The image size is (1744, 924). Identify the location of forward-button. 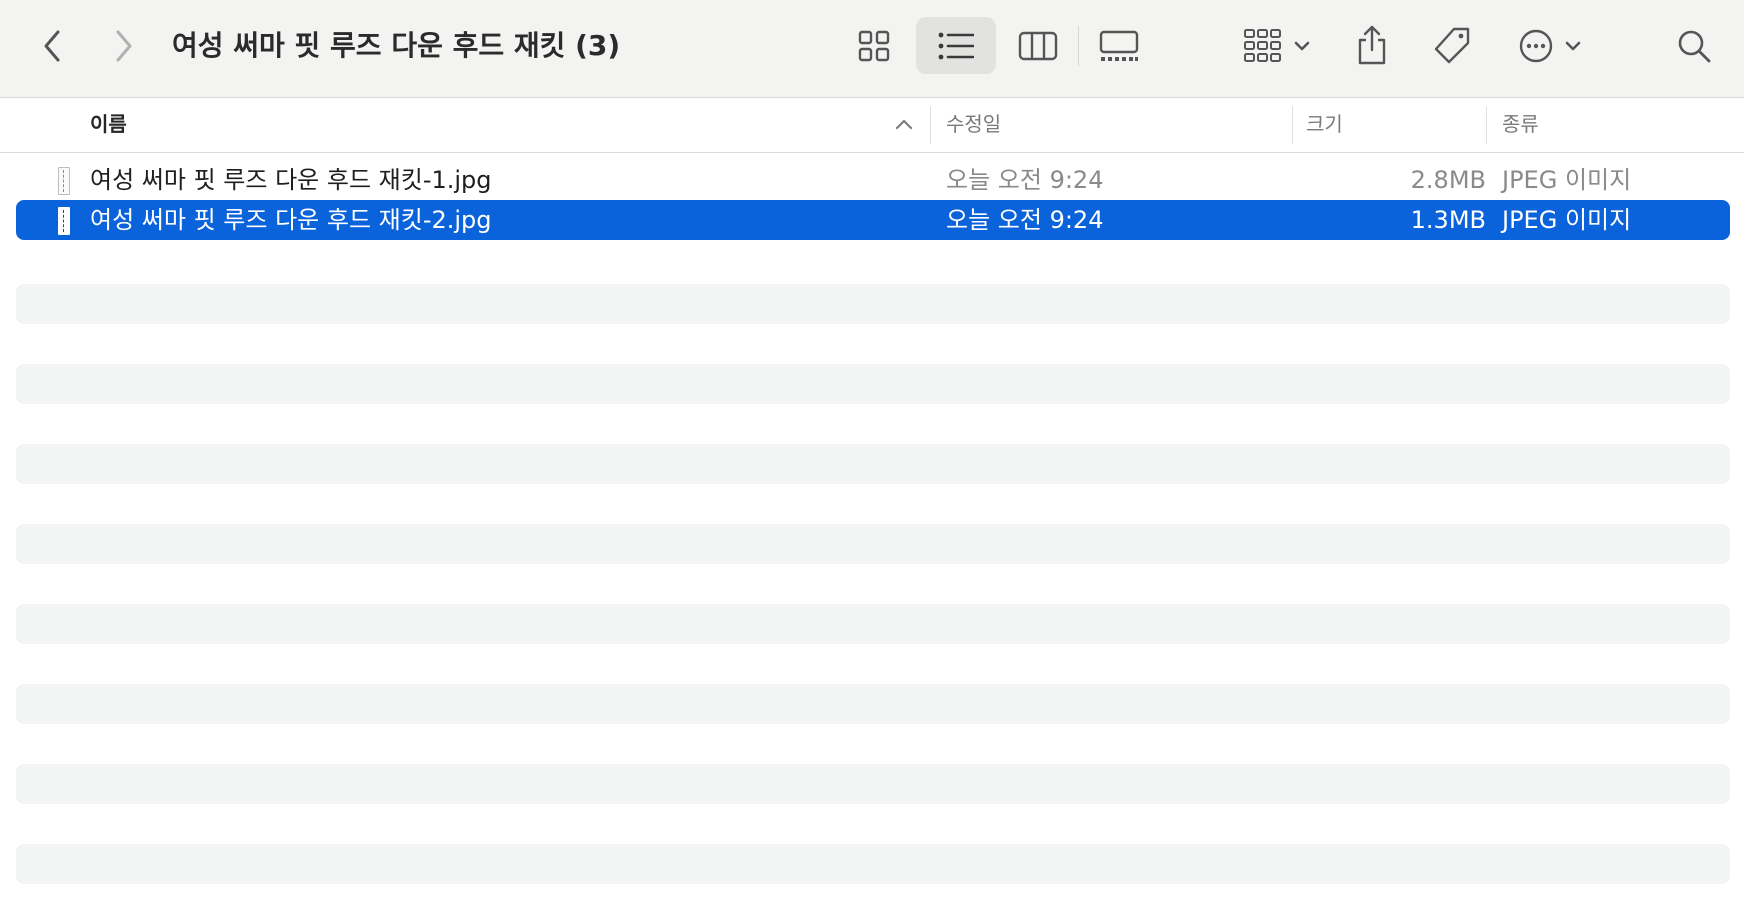
(124, 46).